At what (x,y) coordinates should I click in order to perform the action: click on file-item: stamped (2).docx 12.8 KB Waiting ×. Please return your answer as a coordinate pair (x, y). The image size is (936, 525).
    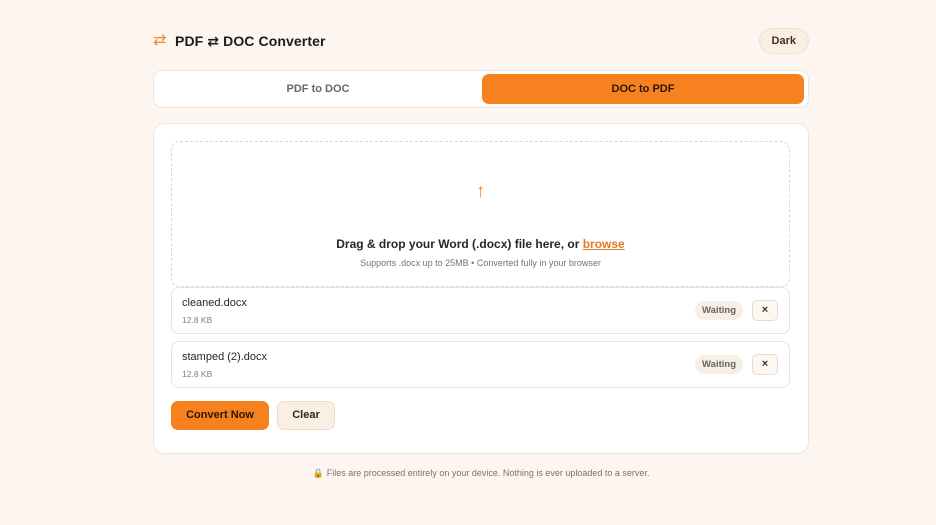
    Looking at the image, I should click on (480, 364).